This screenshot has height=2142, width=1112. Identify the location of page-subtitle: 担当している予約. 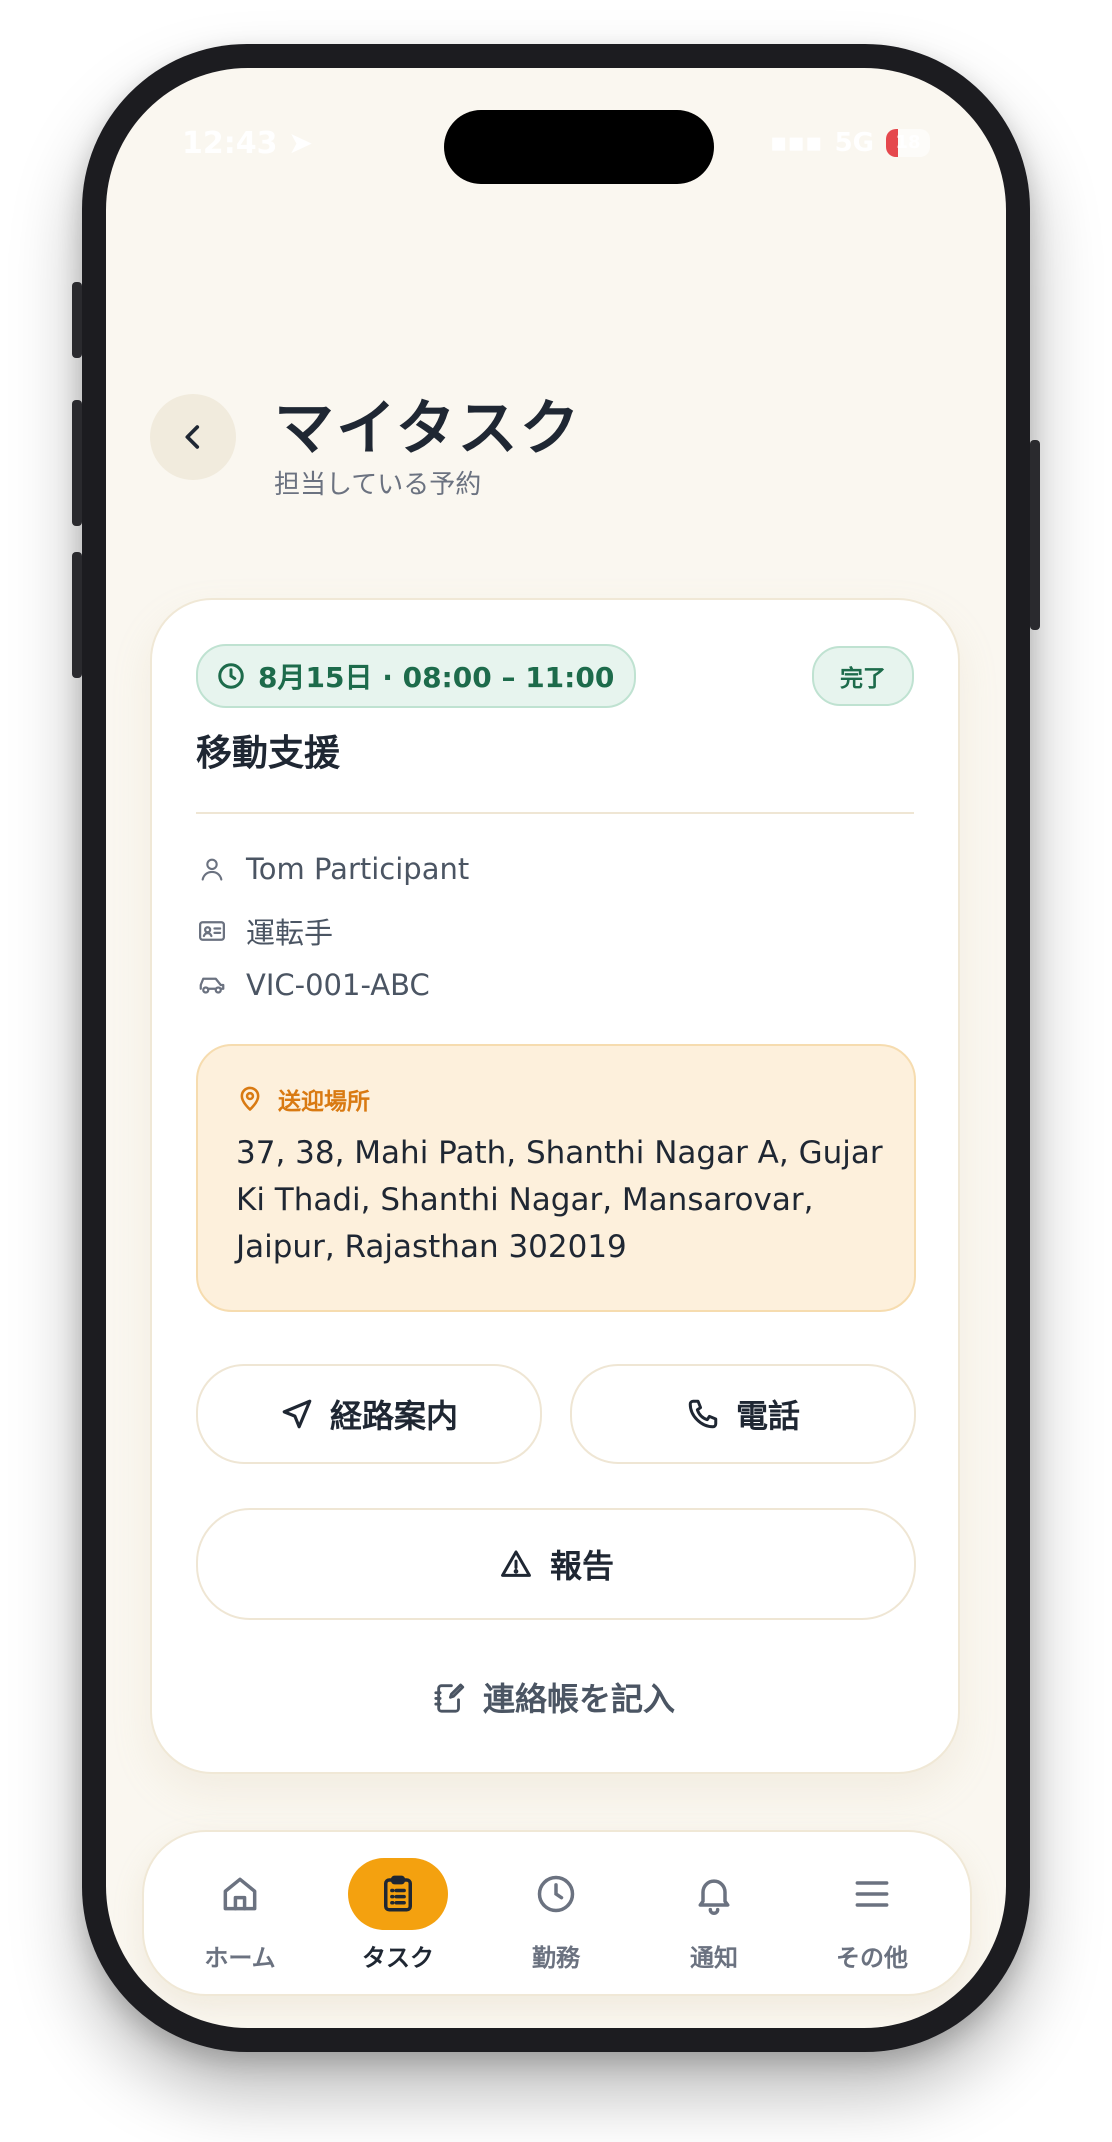
(378, 485).